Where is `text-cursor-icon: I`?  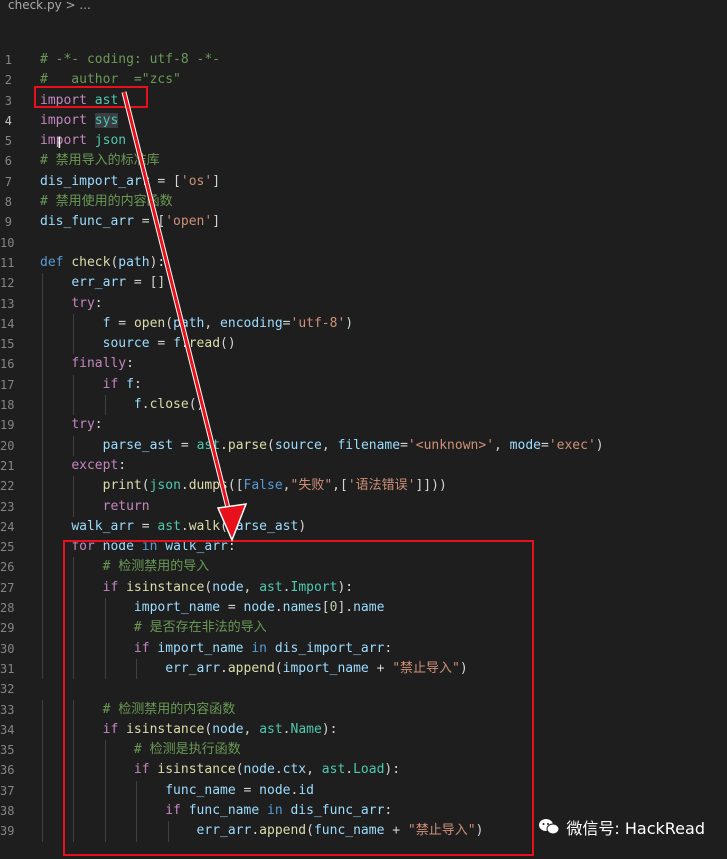
text-cursor-icon: I is located at coordinates (59, 142).